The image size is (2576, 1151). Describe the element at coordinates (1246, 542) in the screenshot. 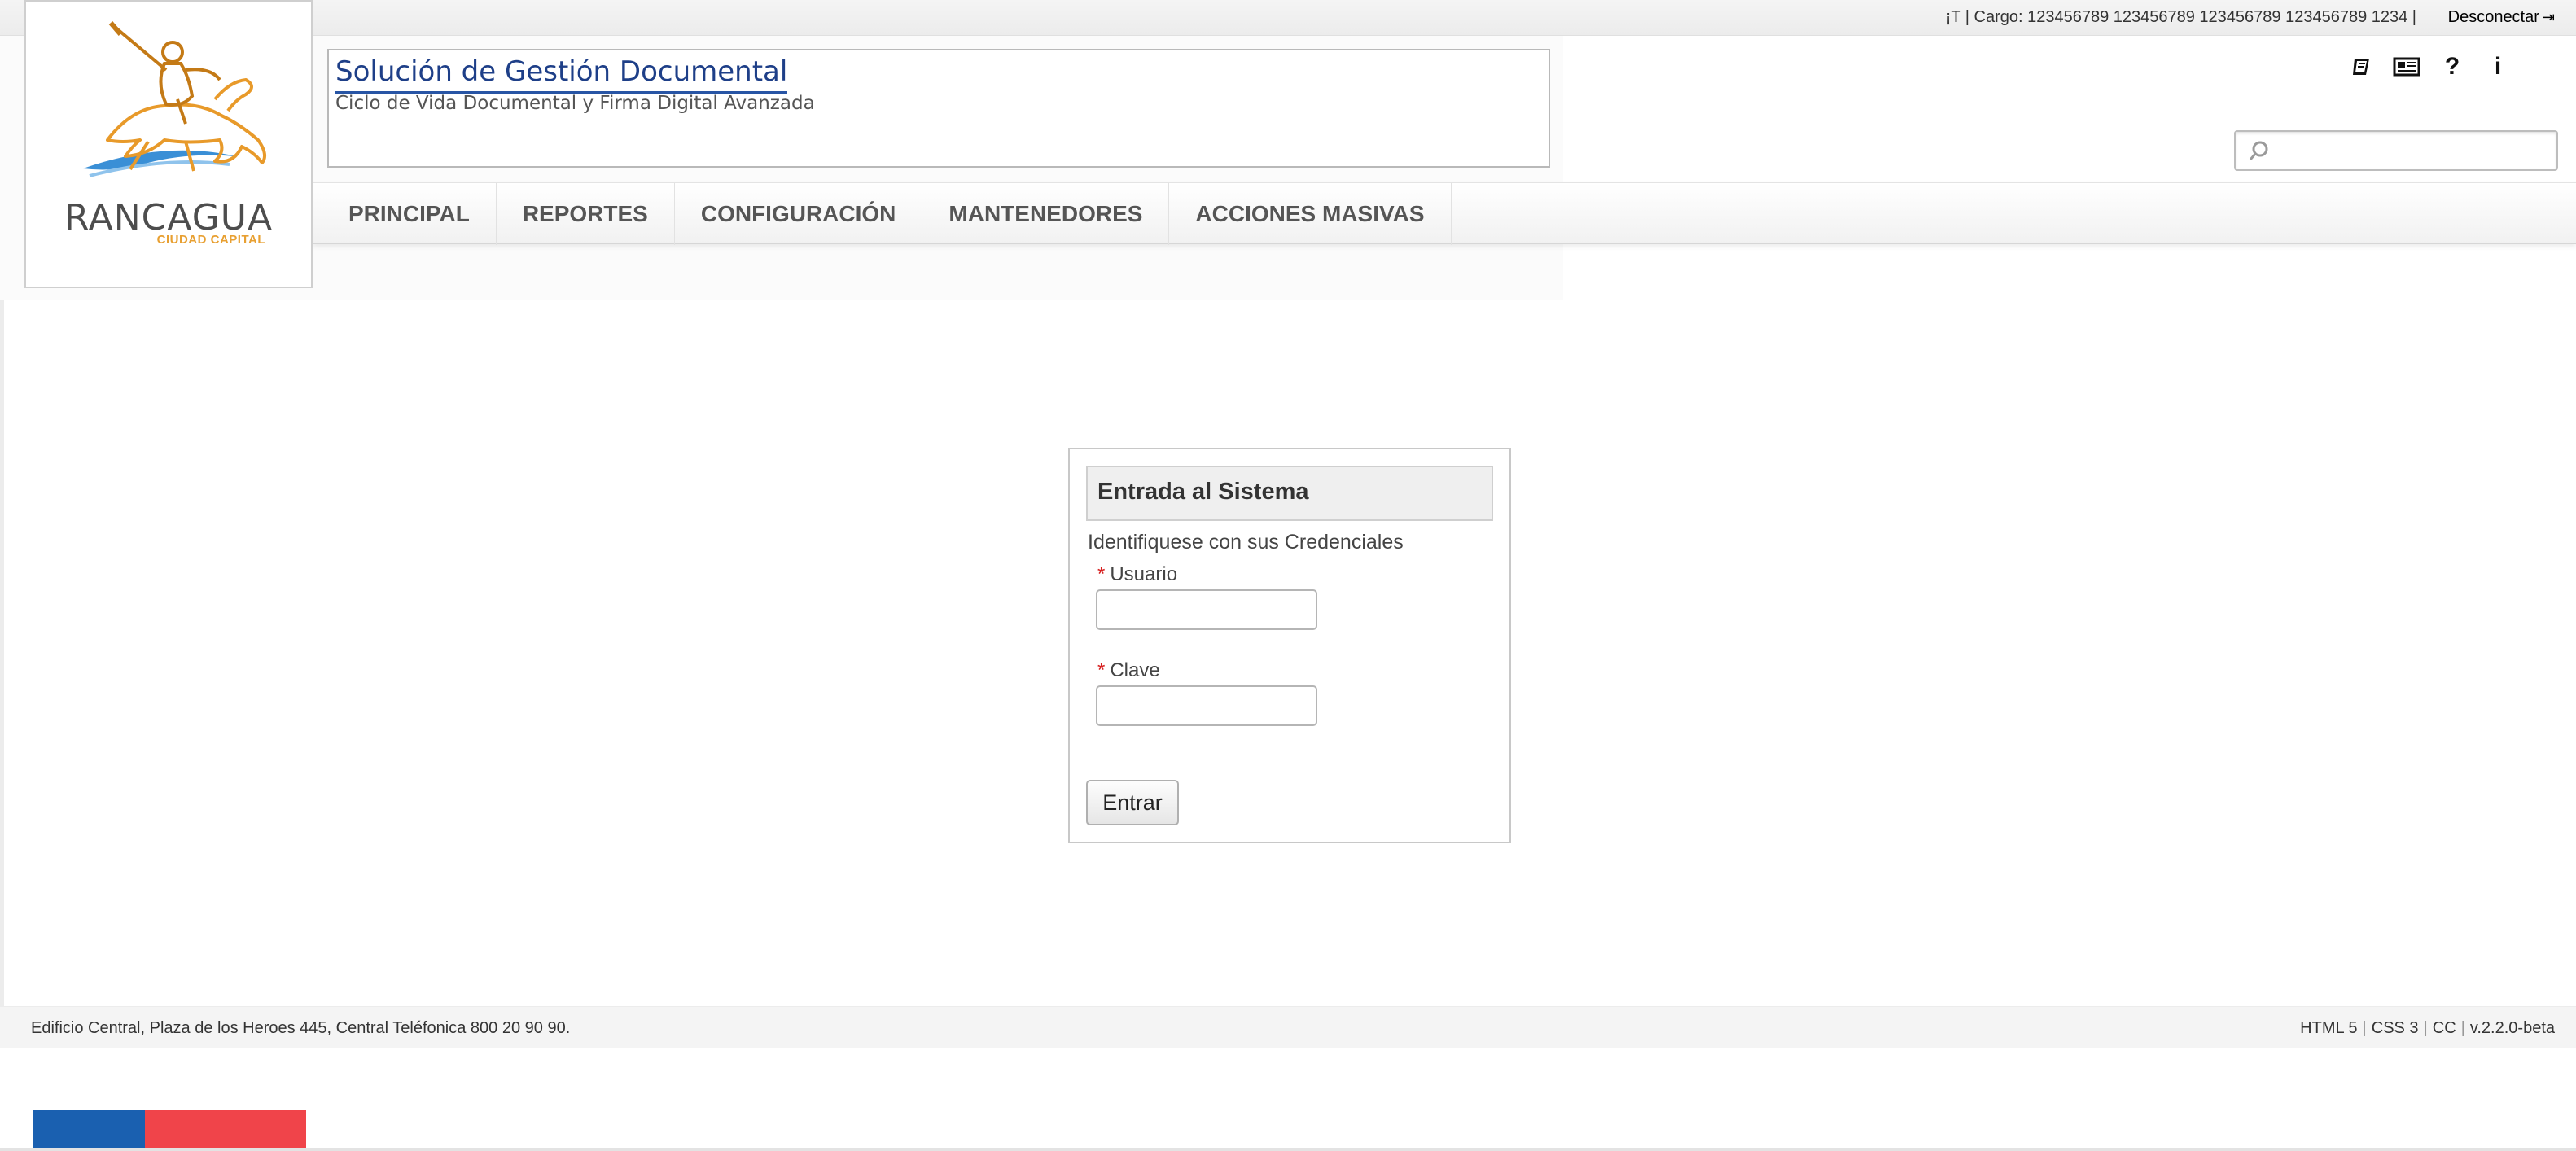

I see `login-intro: Identifiquese con sus Credenciales` at that location.